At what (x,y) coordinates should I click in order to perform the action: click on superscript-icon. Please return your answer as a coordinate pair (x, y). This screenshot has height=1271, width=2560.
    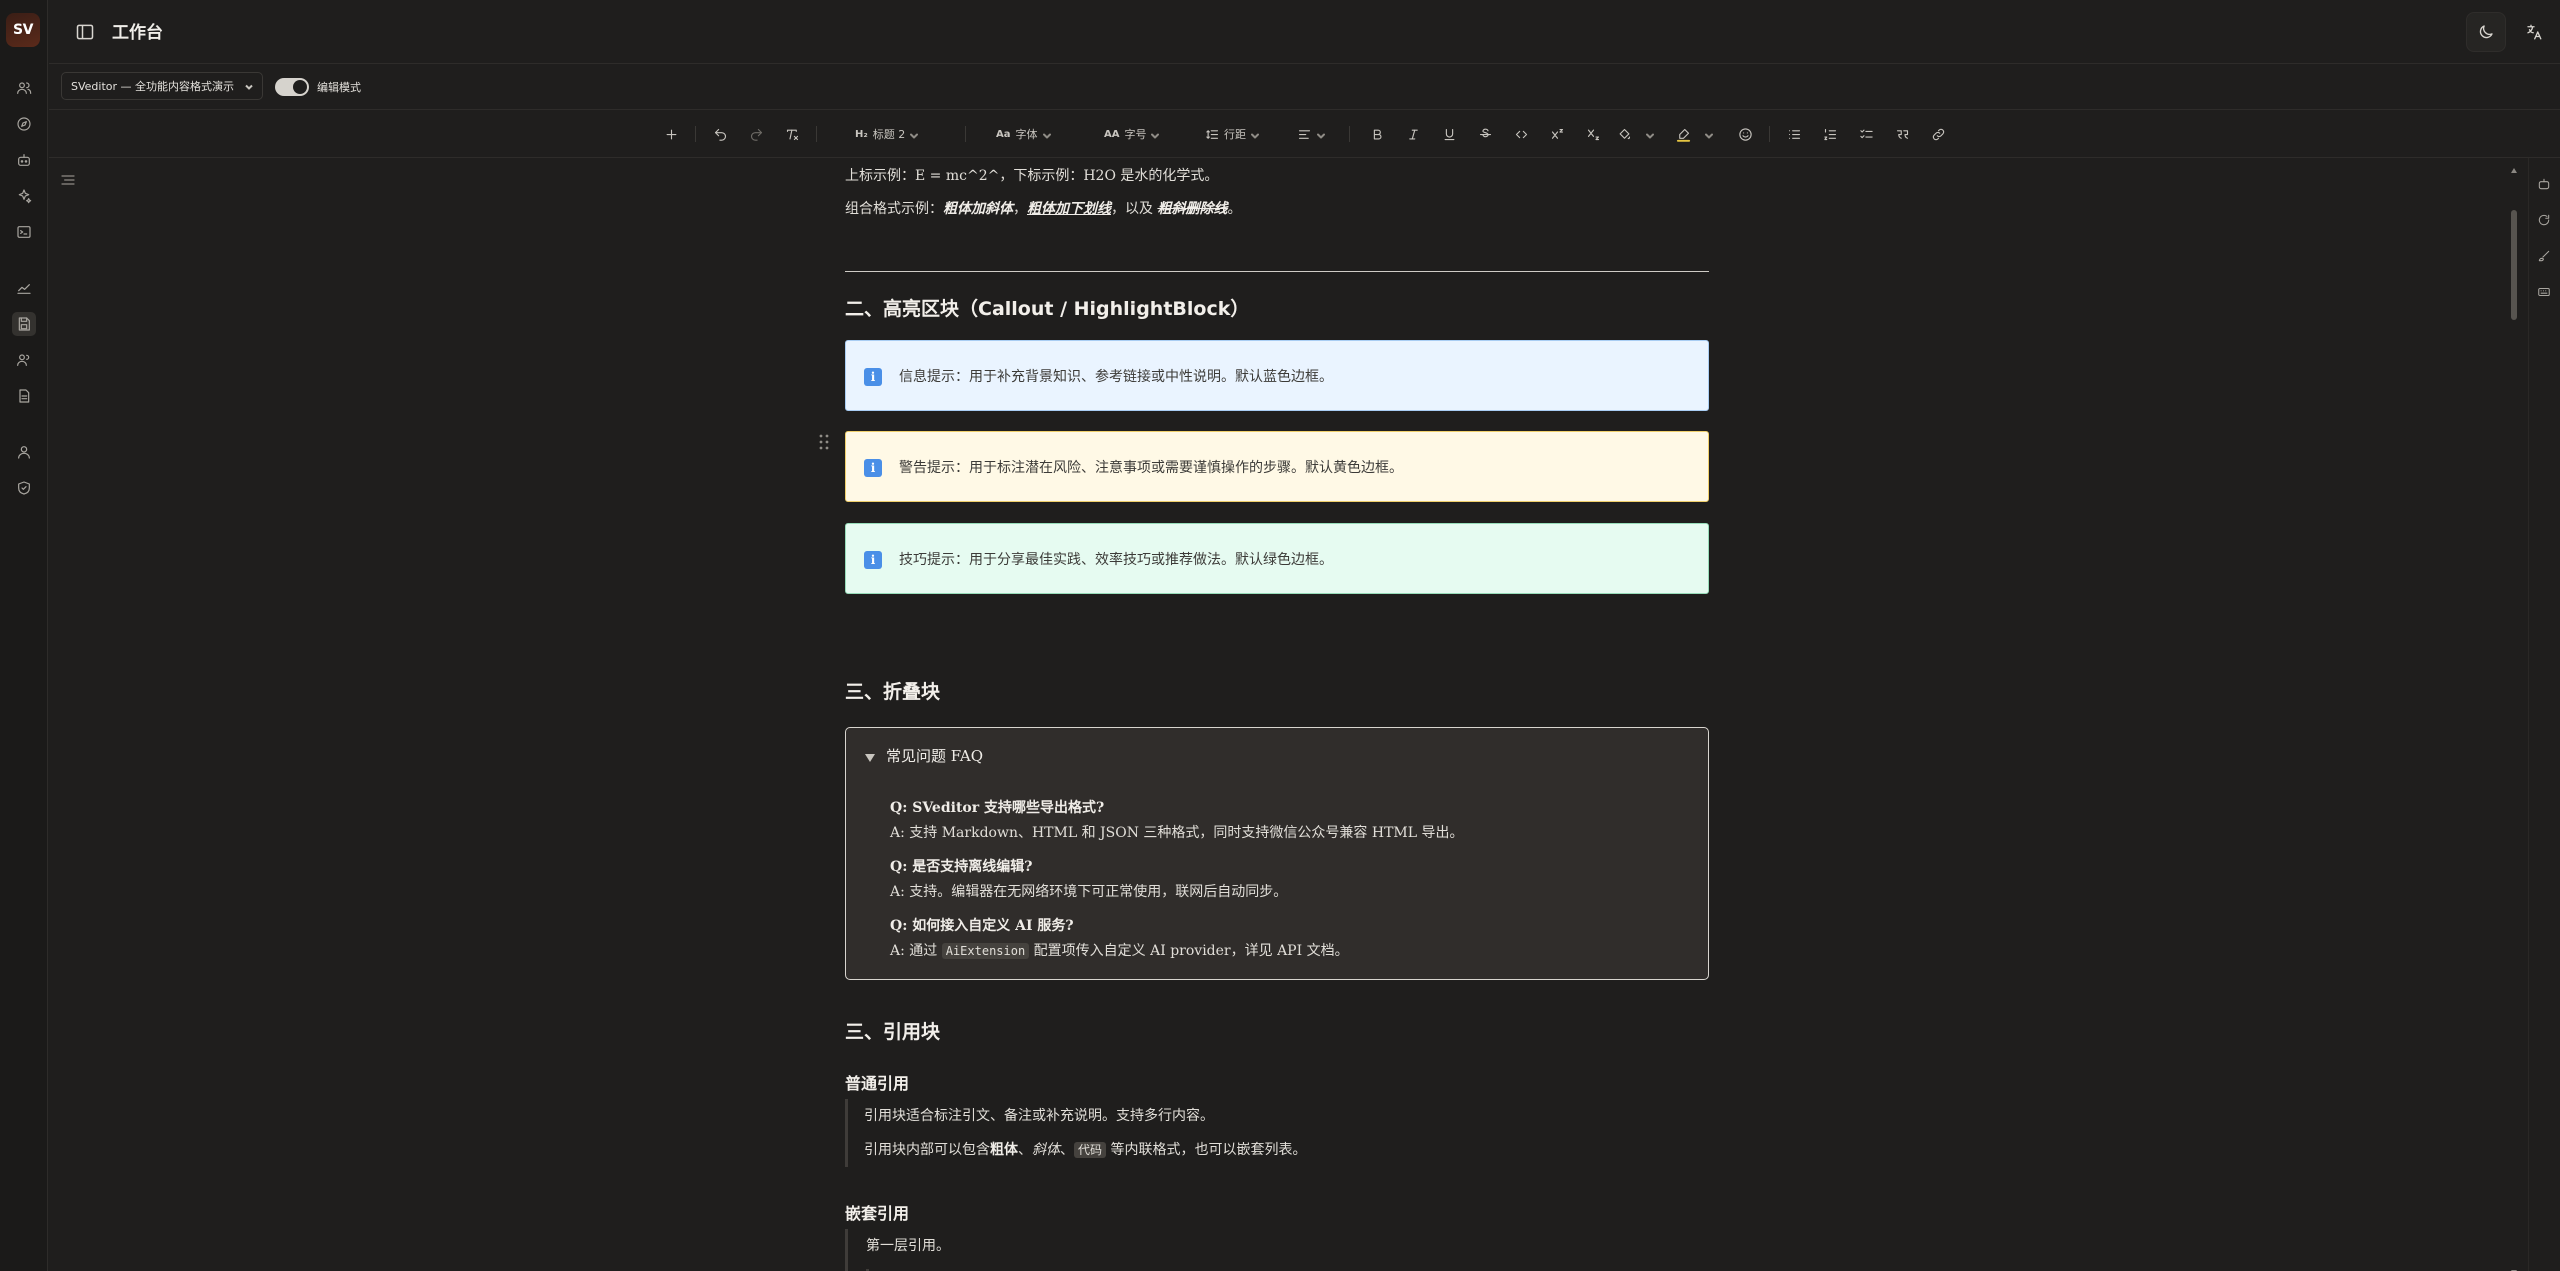
    Looking at the image, I should click on (1557, 133).